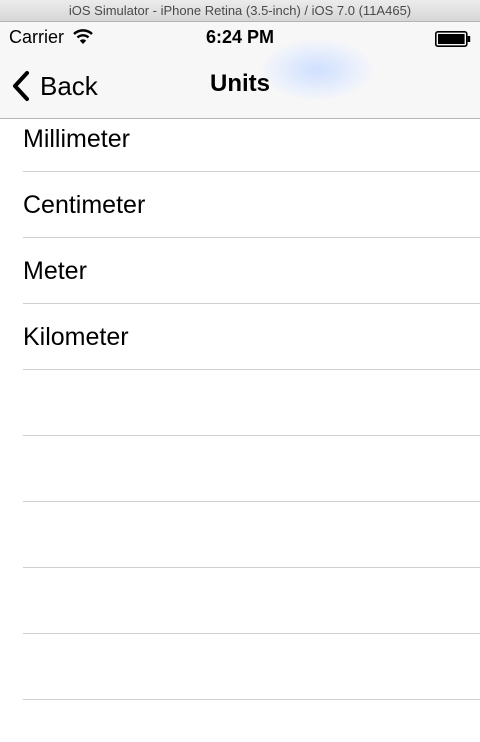  What do you see at coordinates (251, 337) in the screenshot?
I see `list-item-kilometer: Kilometer` at bounding box center [251, 337].